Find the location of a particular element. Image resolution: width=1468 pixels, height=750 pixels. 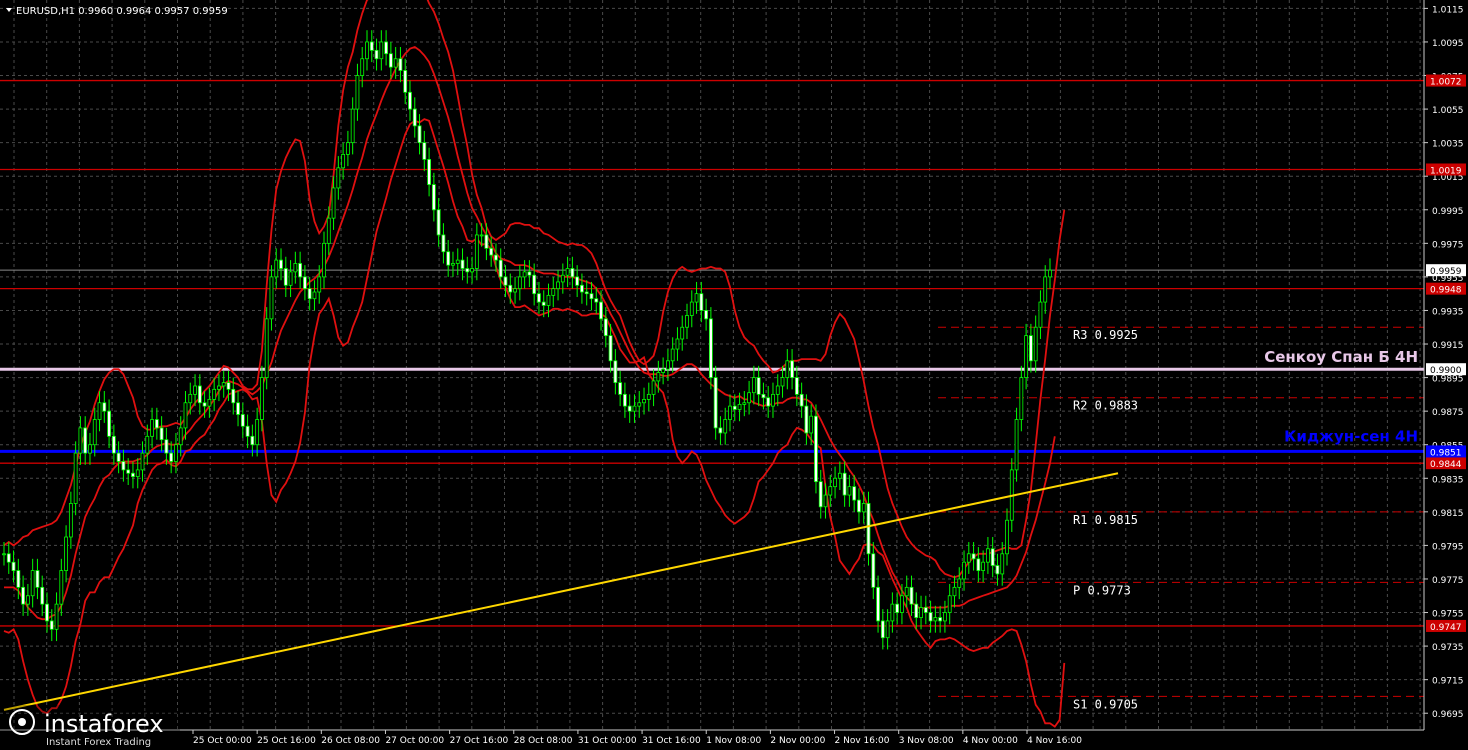

time-tick-label: 27 Oct 16:00 is located at coordinates (479, 741).